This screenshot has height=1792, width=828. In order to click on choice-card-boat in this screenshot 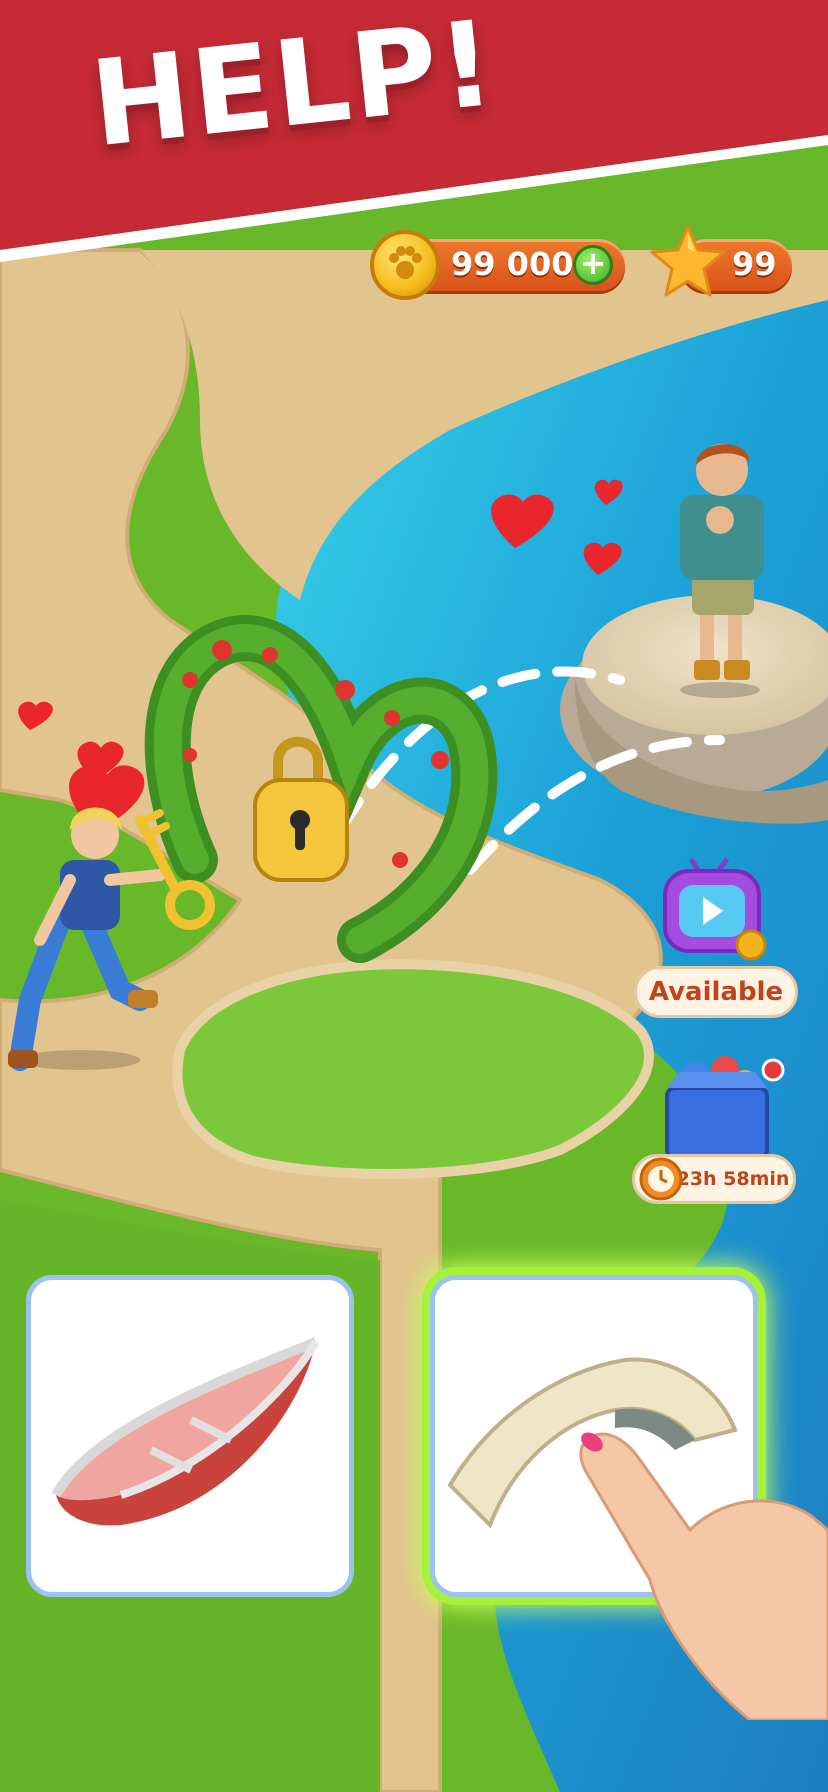, I will do `click(190, 1436)`.